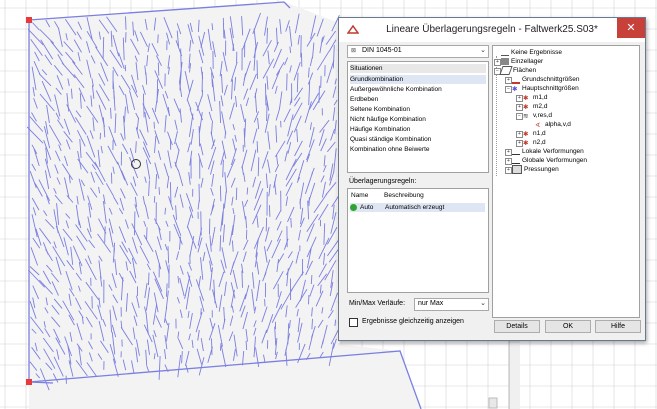  What do you see at coordinates (515, 89) in the screenshot?
I see `principal-forces-icon: ✱` at bounding box center [515, 89].